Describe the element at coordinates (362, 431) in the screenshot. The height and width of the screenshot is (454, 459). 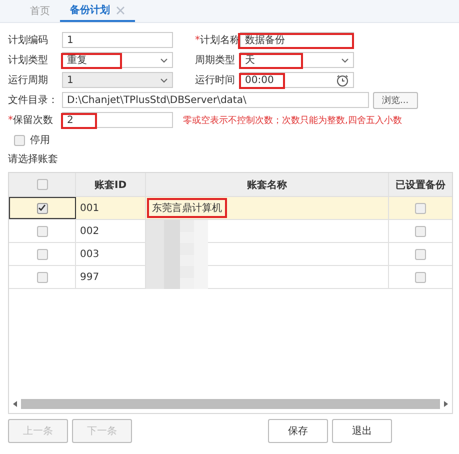
I see `action-button: 退出` at that location.